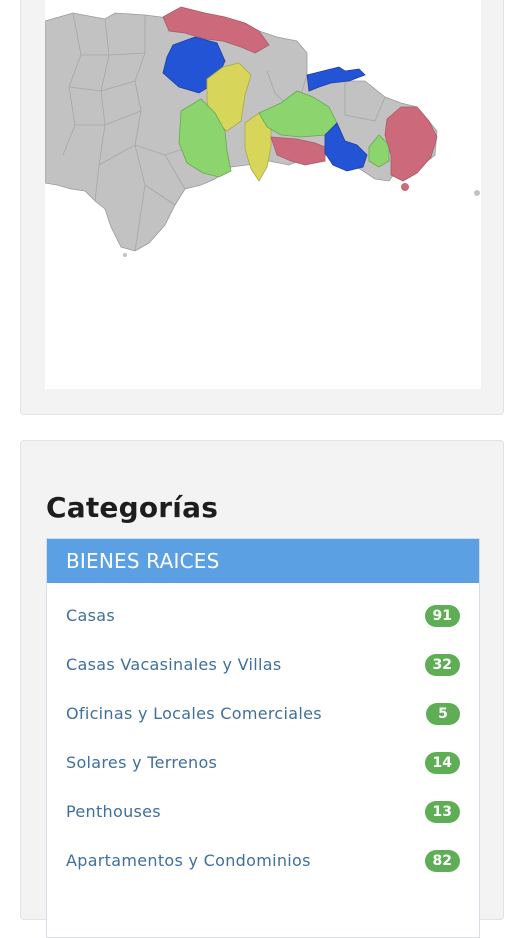 This screenshot has height=938, width=524. What do you see at coordinates (194, 713) in the screenshot?
I see `category-link: Oficinas y Locales Comerciales` at bounding box center [194, 713].